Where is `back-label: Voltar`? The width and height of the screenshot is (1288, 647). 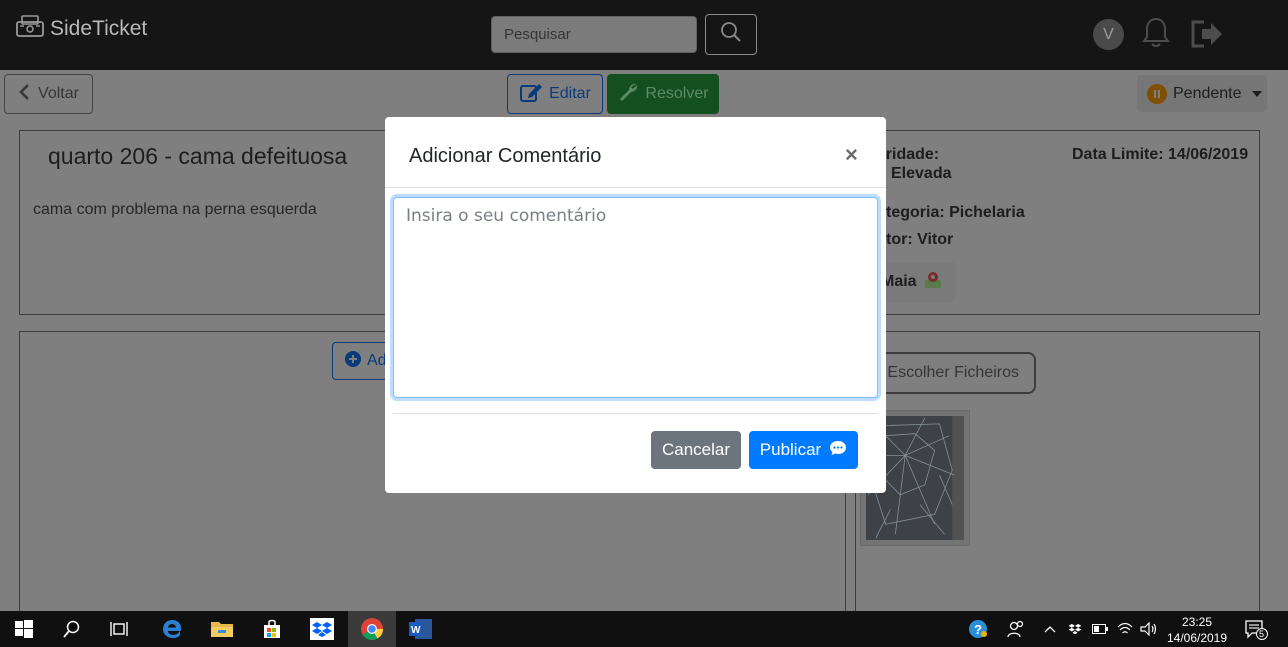 back-label: Voltar is located at coordinates (58, 93).